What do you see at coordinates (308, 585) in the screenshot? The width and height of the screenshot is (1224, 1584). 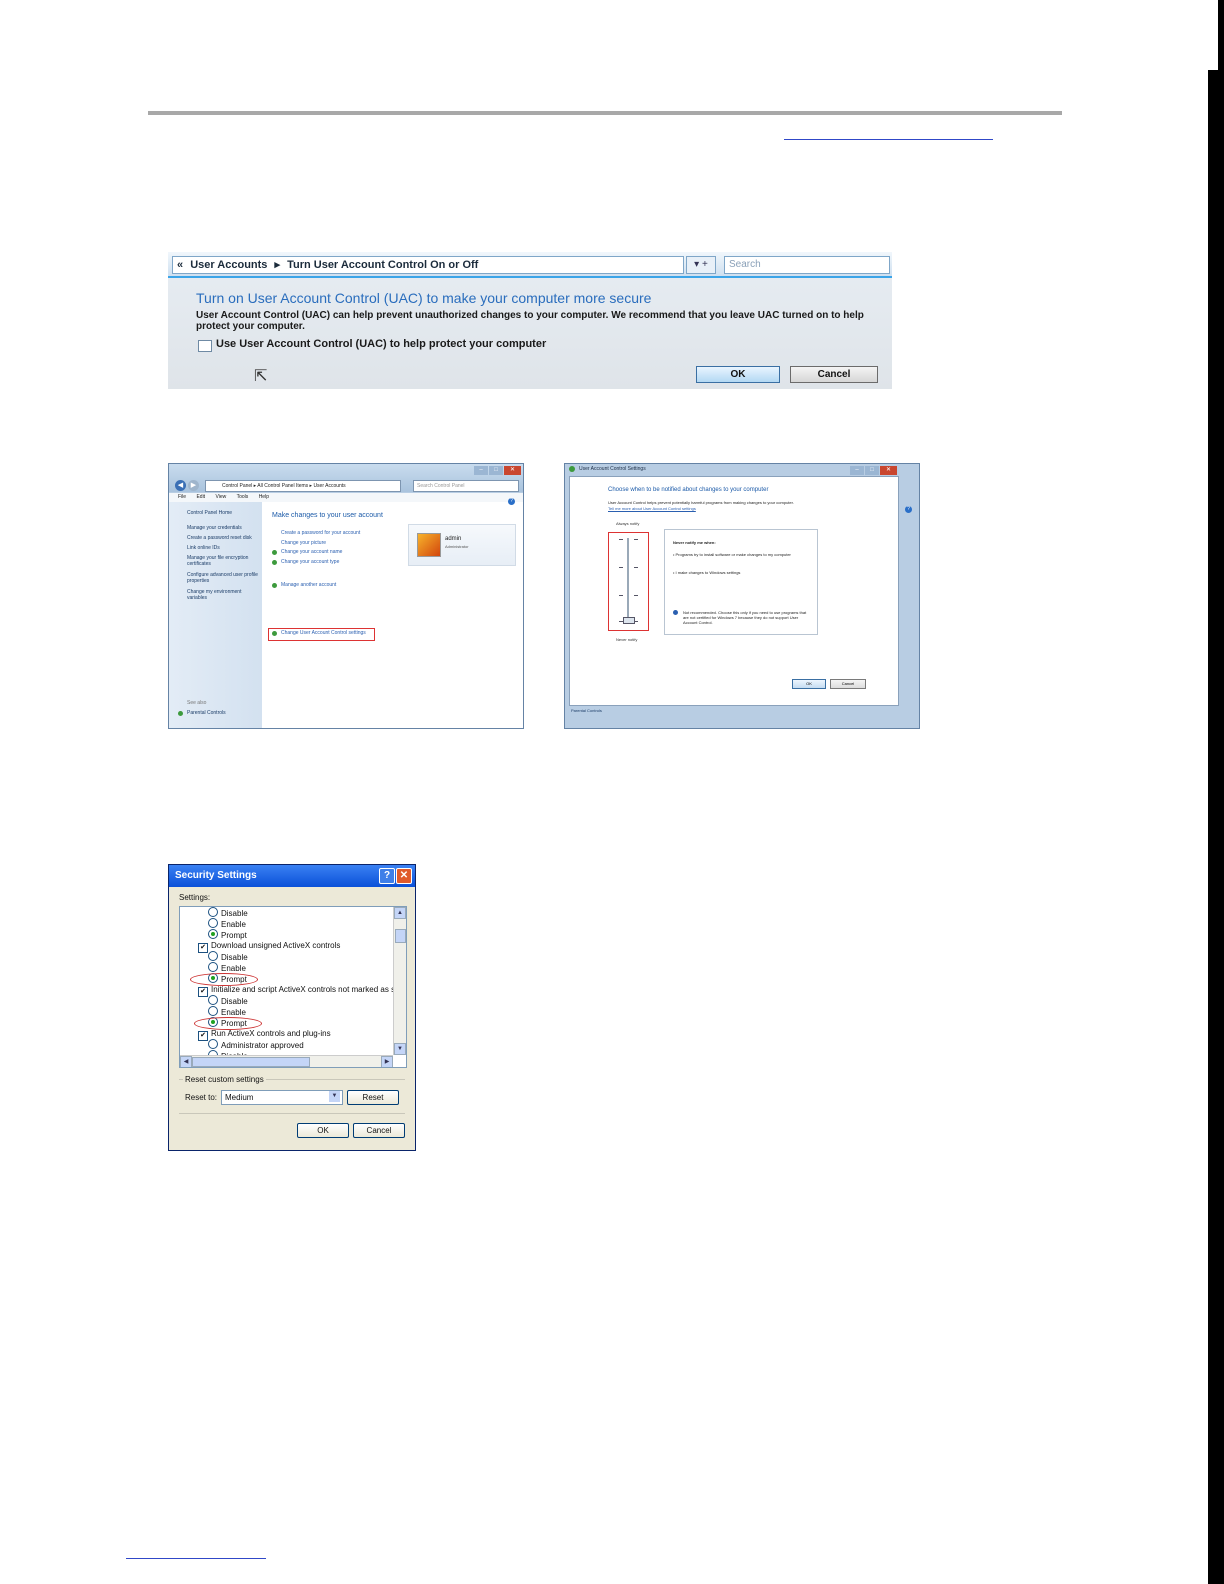 I see `link-manage-another: Manage another account` at bounding box center [308, 585].